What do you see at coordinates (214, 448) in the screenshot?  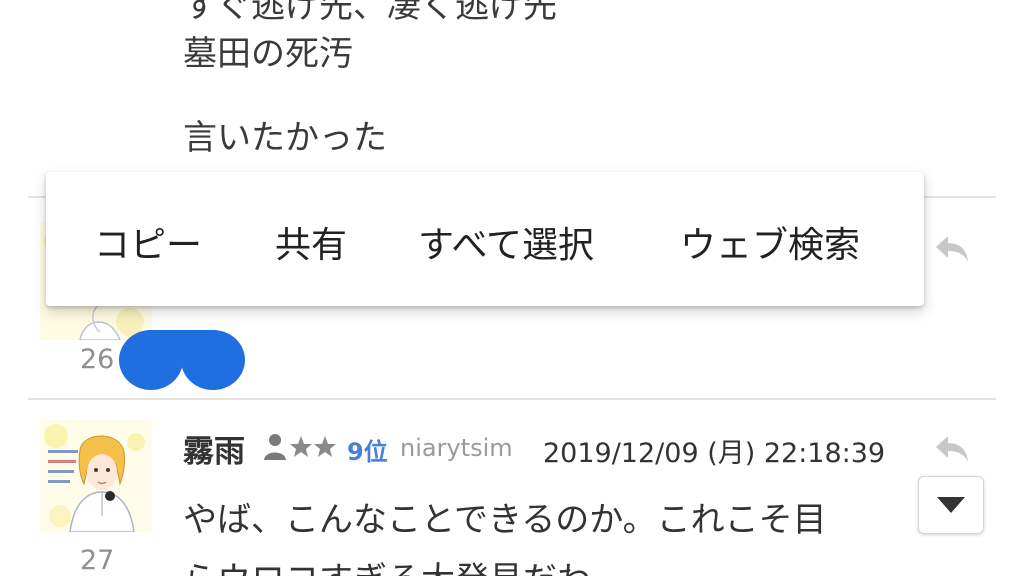 I see `username: 霧雨` at bounding box center [214, 448].